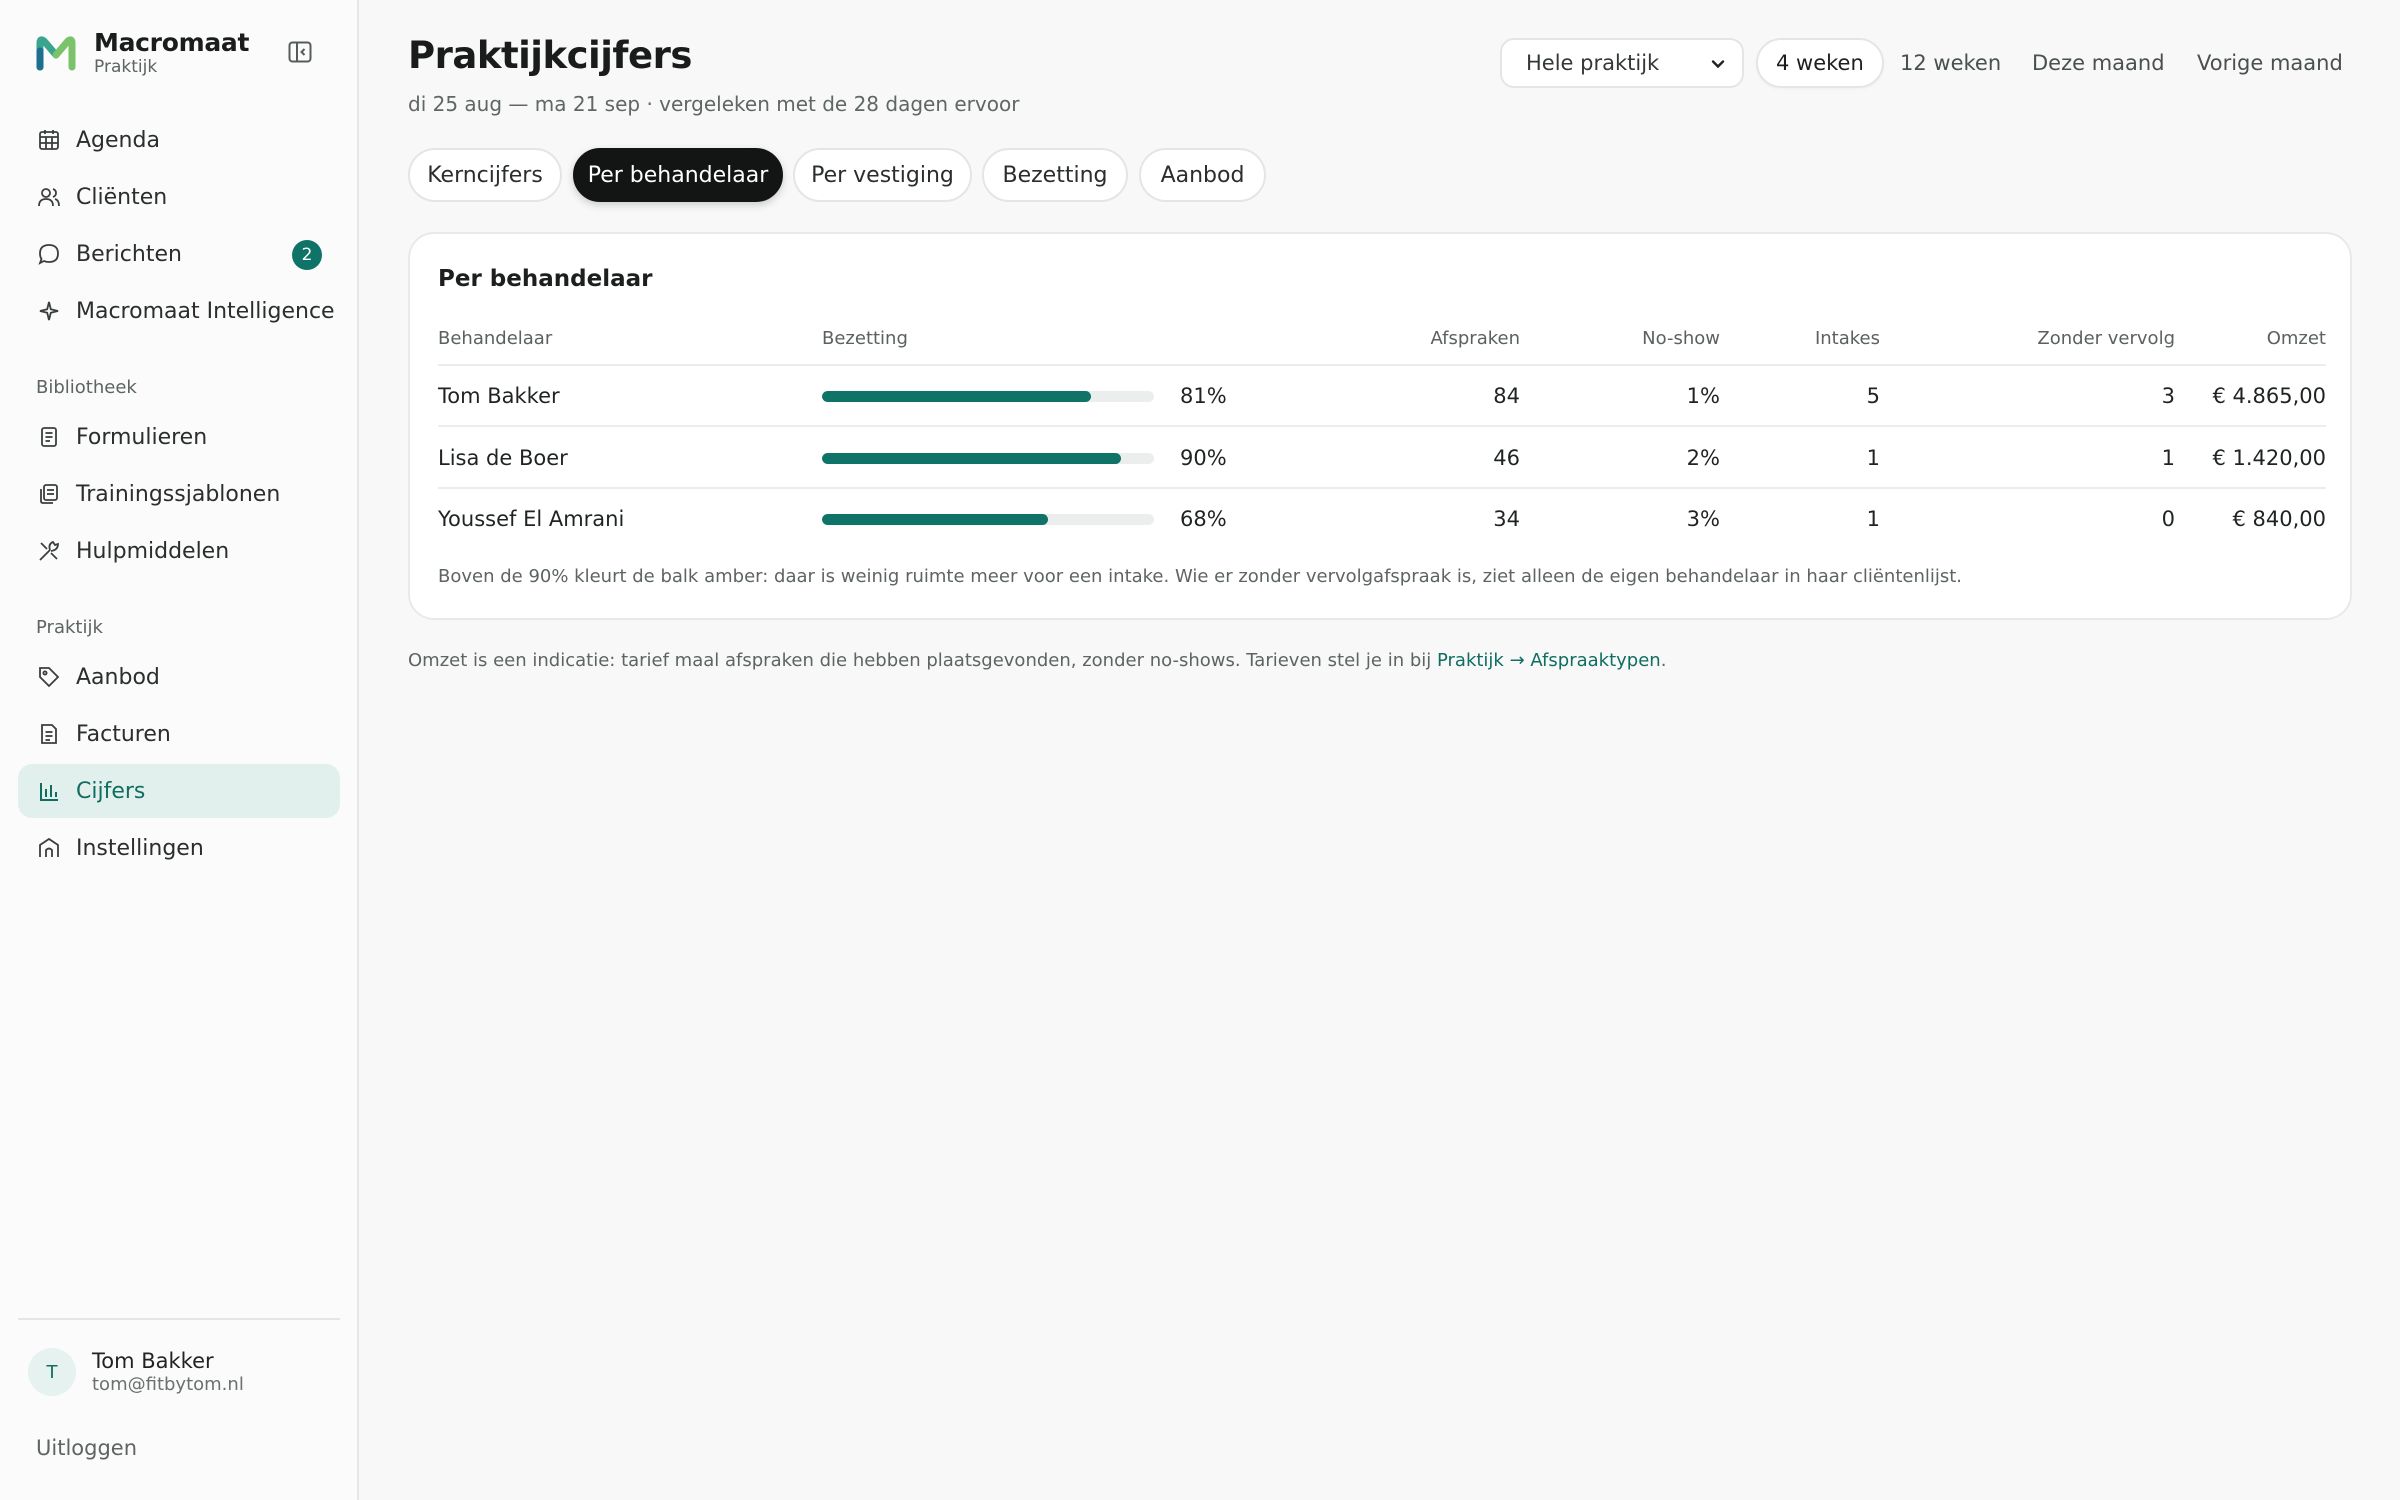 The height and width of the screenshot is (1500, 2400). Describe the element at coordinates (2269, 458) in the screenshot. I see `revenue-value: € 1.420,00` at that location.